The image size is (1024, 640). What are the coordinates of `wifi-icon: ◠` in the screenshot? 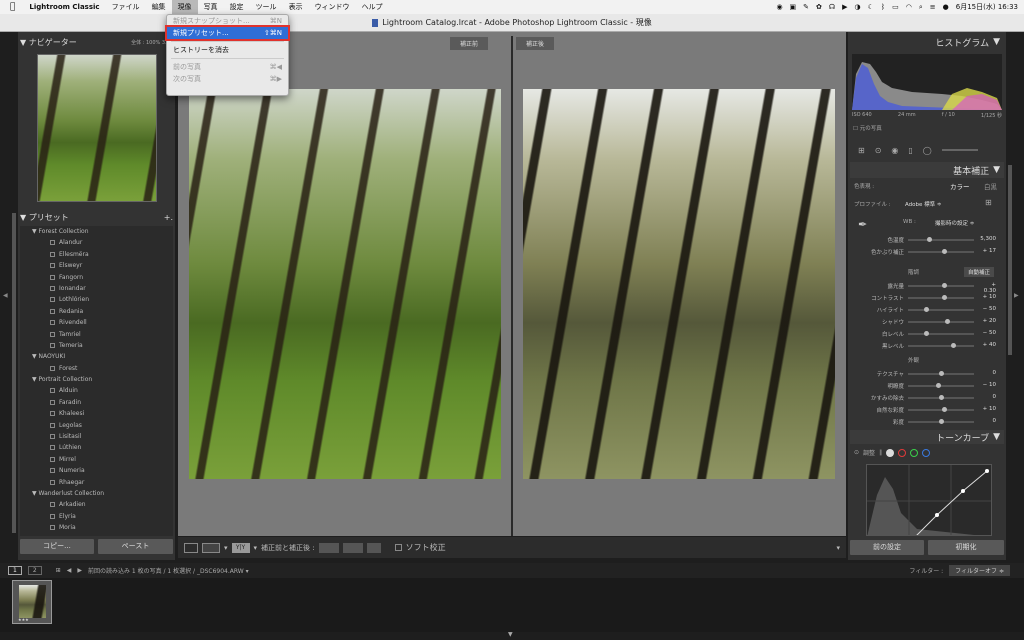 It's located at (909, 7).